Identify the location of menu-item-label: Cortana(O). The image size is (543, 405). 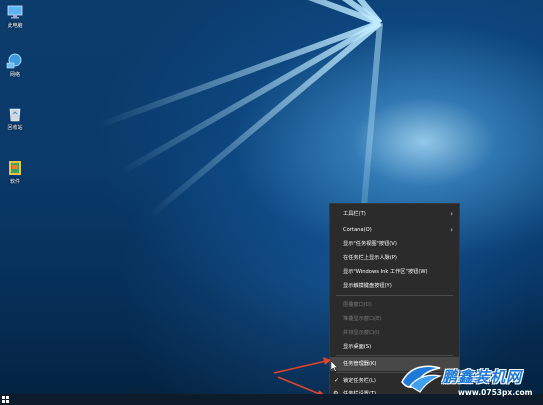
(357, 230).